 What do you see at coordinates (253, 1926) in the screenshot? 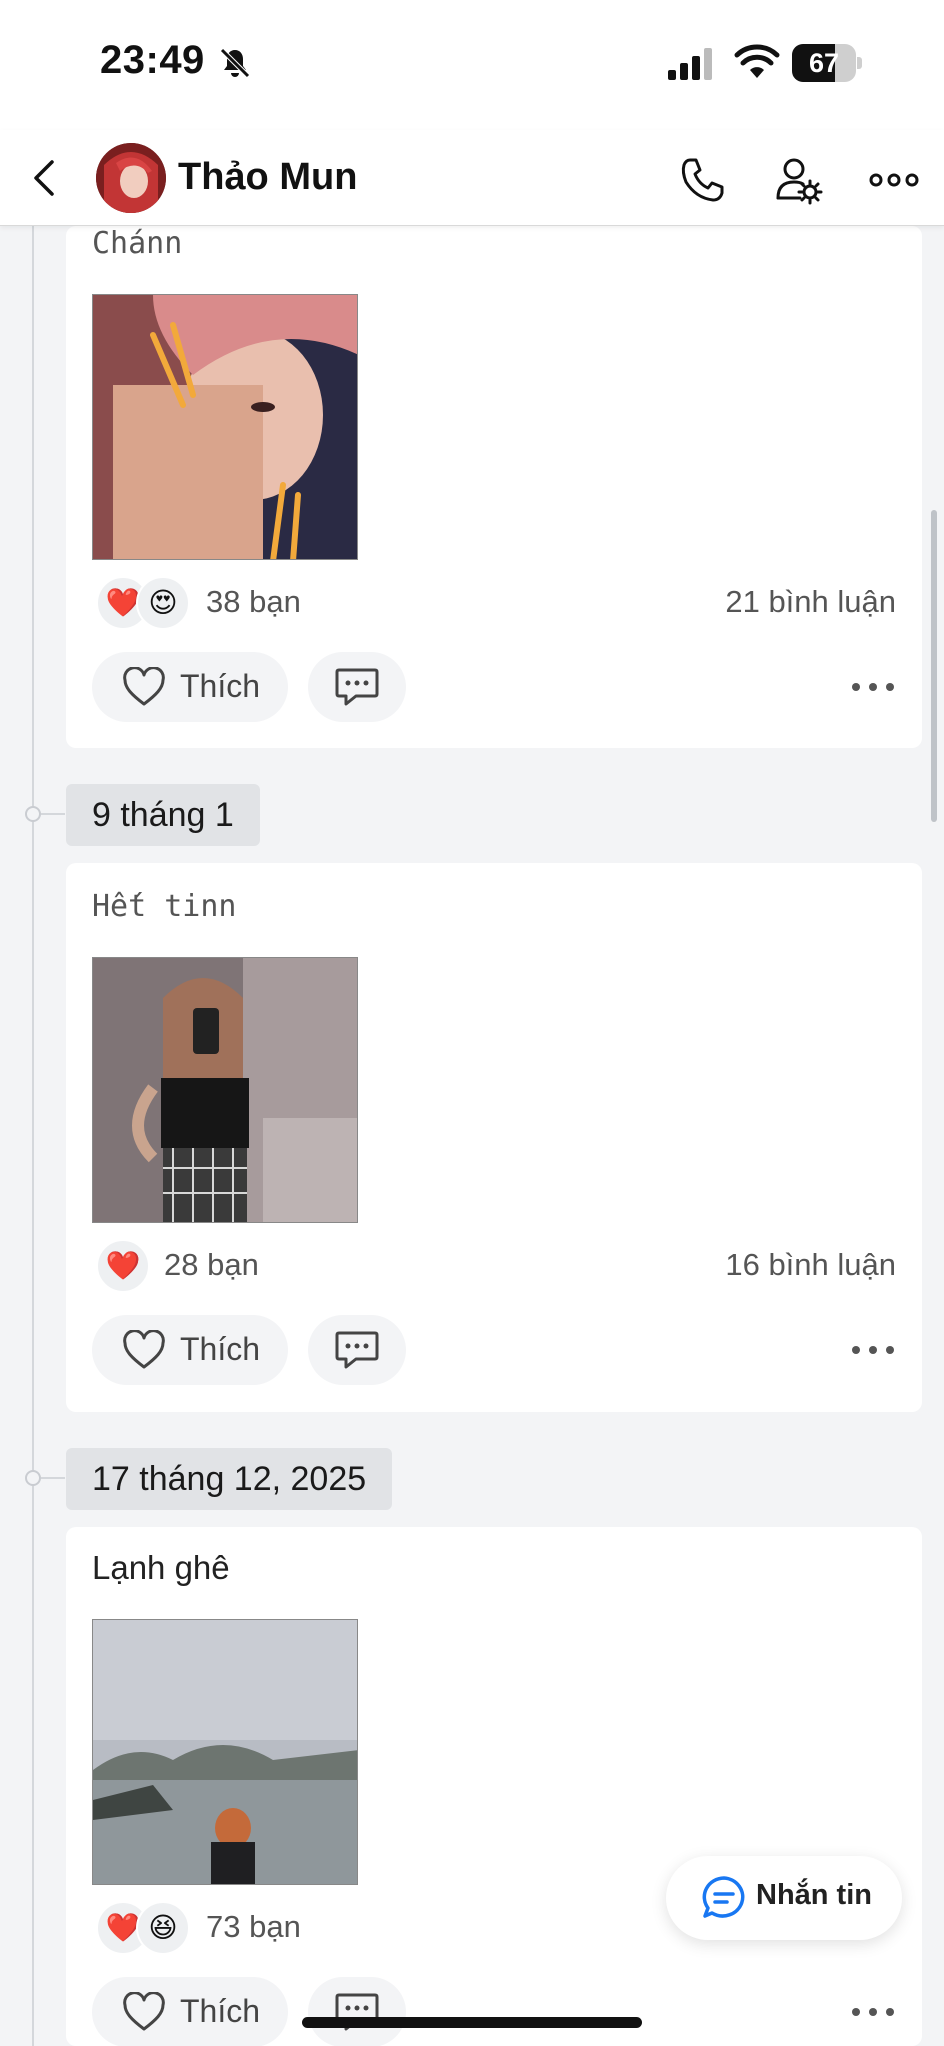
I see `reaction-count: 73 bạn` at bounding box center [253, 1926].